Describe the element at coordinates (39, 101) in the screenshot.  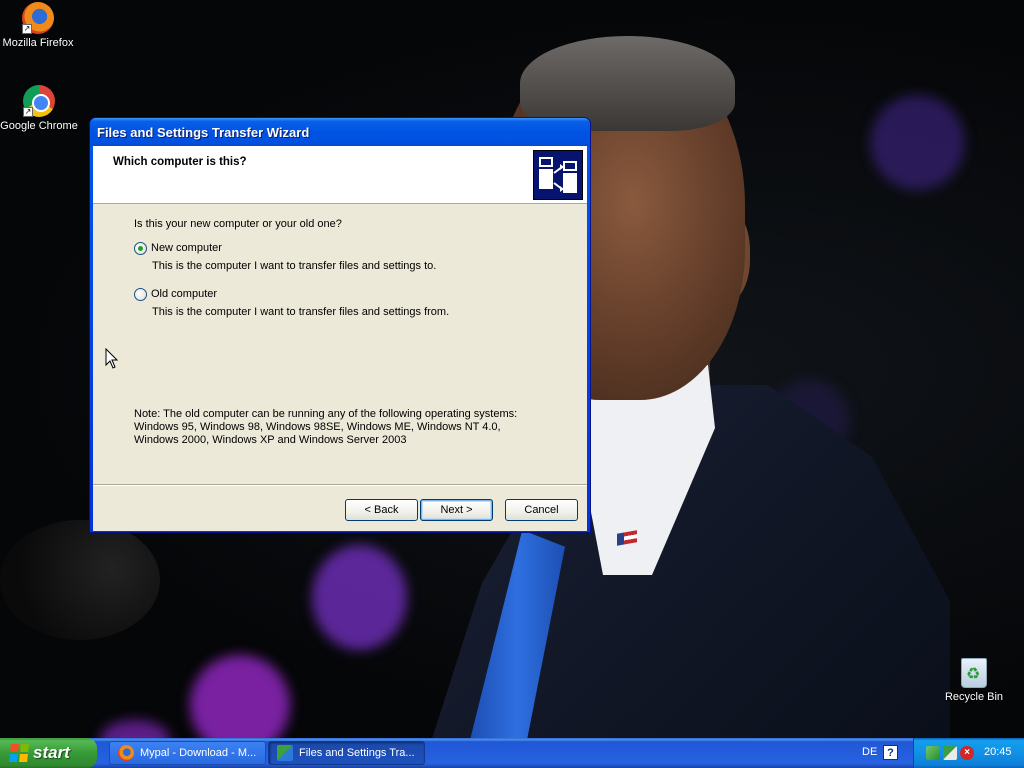
I see `chrome-icon: ↗` at that location.